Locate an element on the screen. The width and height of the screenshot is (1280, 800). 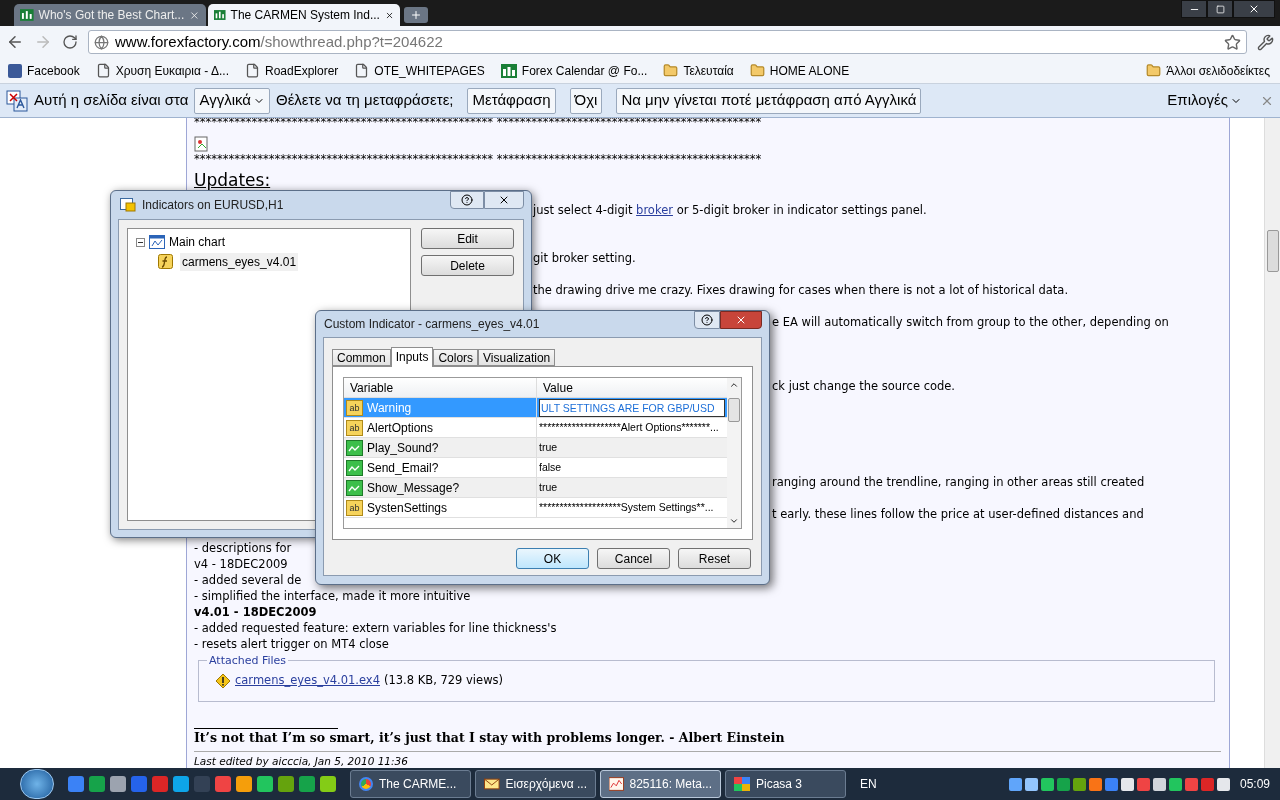
photos-icon is located at coordinates (742, 784).